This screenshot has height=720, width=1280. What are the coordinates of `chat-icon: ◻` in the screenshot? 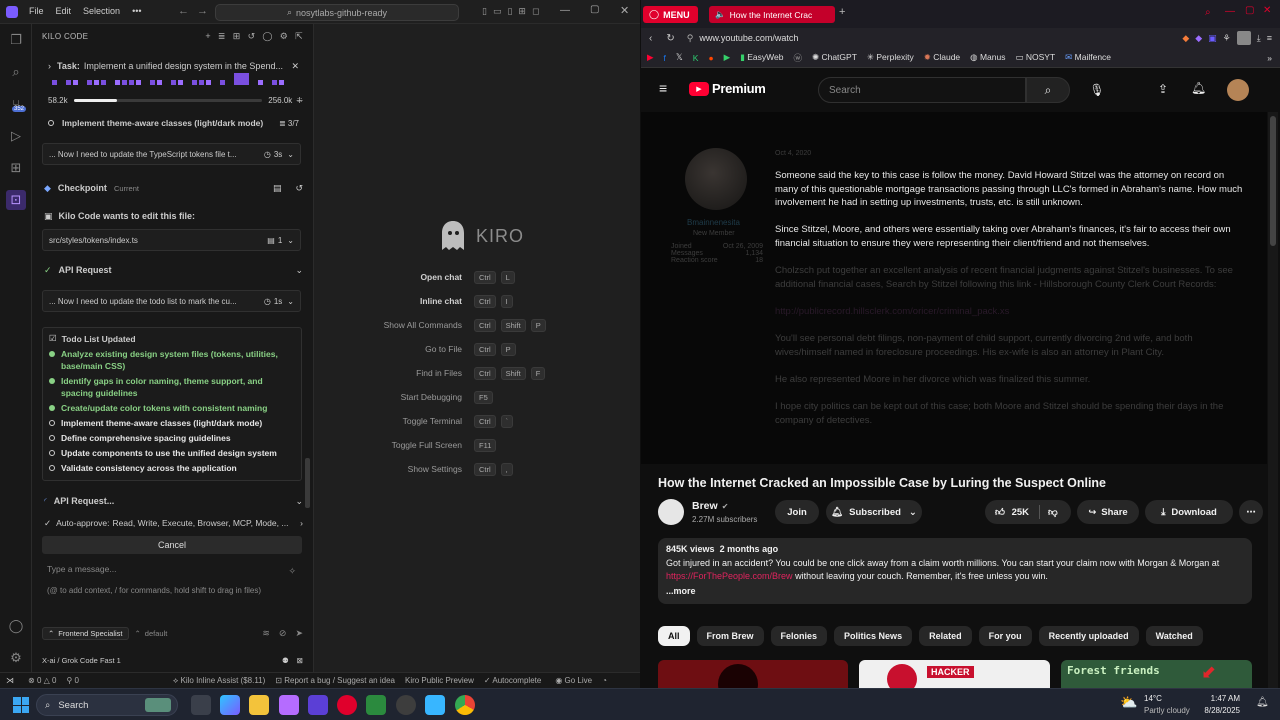 It's located at (535, 11).